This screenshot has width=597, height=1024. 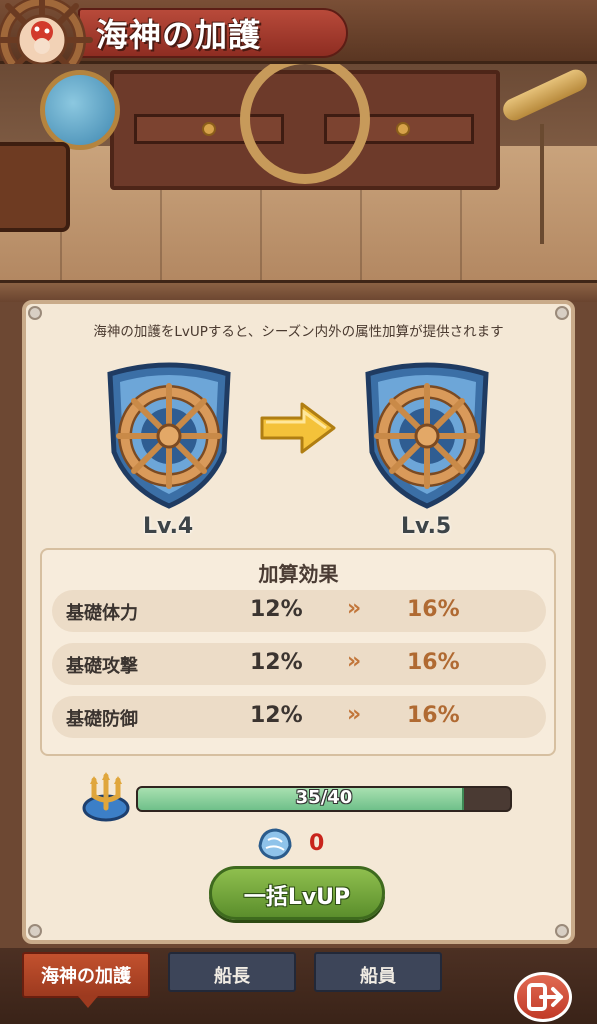 What do you see at coordinates (232, 972) in the screenshot?
I see `tab-captain: 船長` at bounding box center [232, 972].